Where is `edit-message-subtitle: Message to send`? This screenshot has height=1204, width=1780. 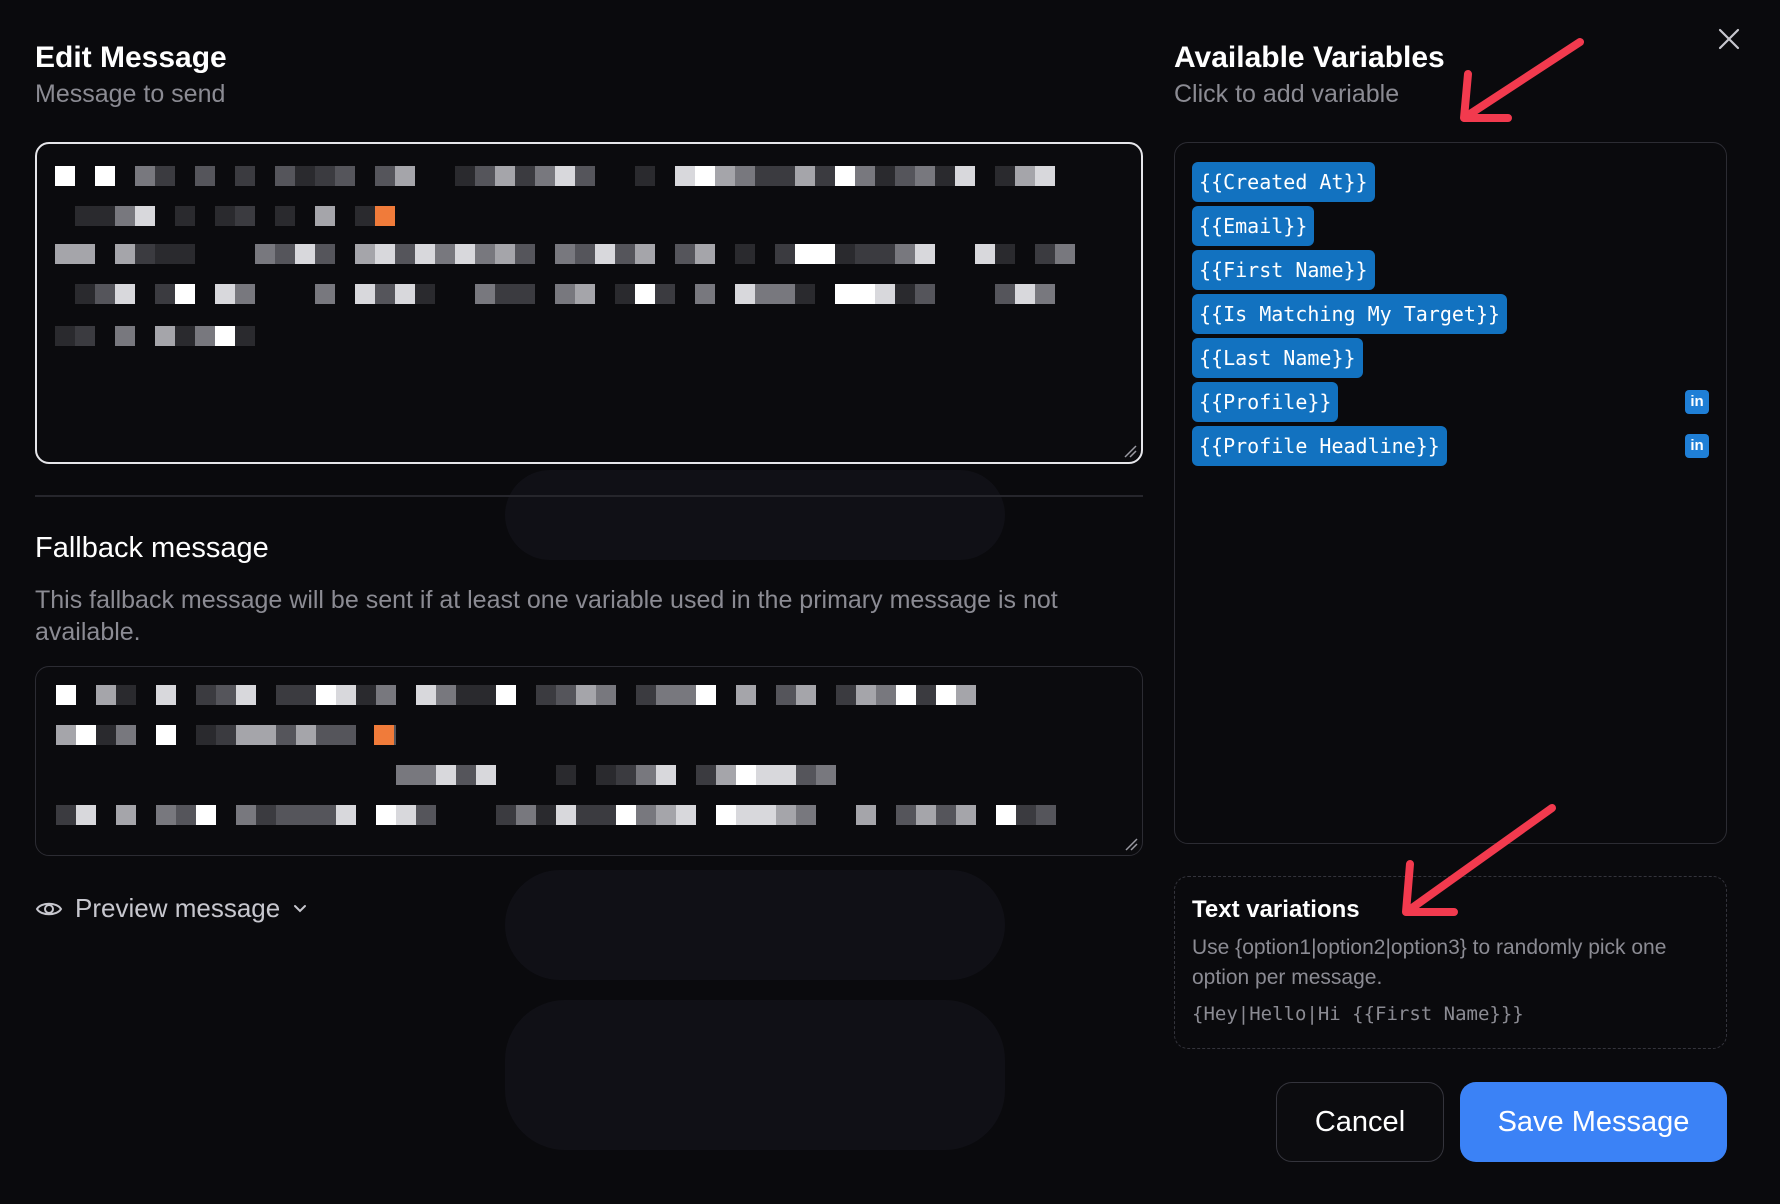
edit-message-subtitle: Message to send is located at coordinates (130, 94).